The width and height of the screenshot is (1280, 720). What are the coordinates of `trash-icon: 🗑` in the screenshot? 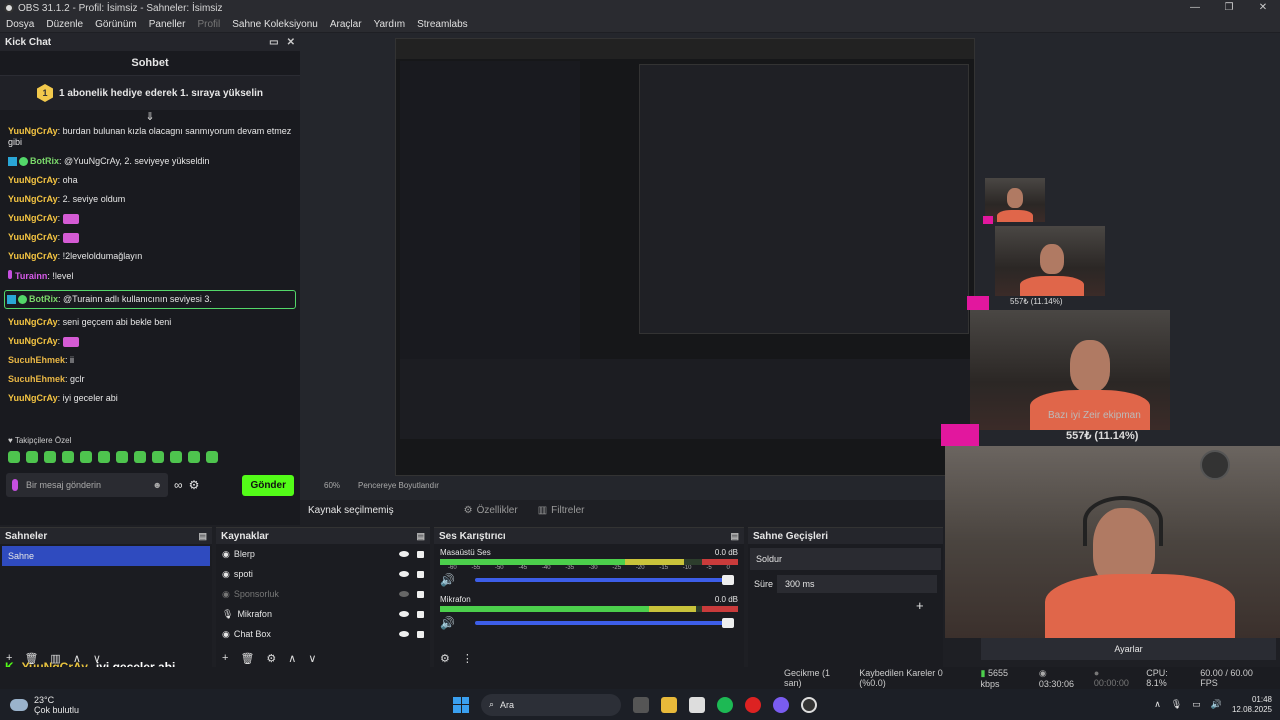 It's located at (247, 658).